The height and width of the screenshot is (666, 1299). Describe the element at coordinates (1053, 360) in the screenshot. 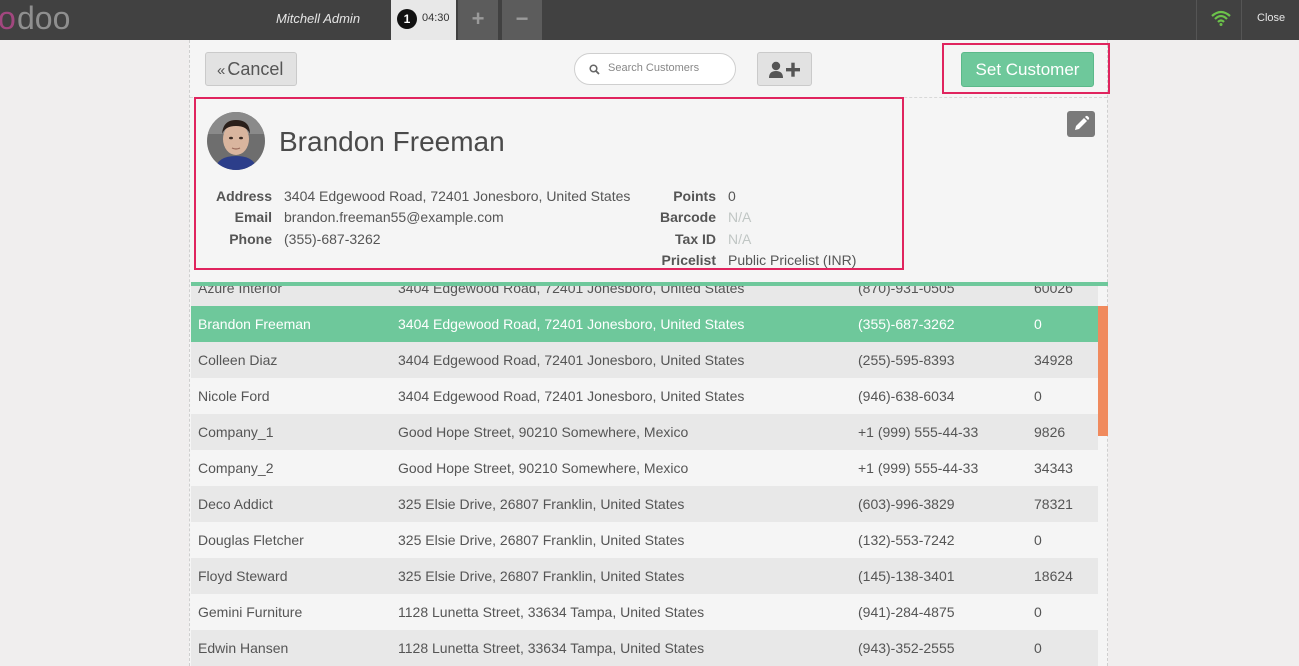

I see `customer-points-cell: 34928` at that location.